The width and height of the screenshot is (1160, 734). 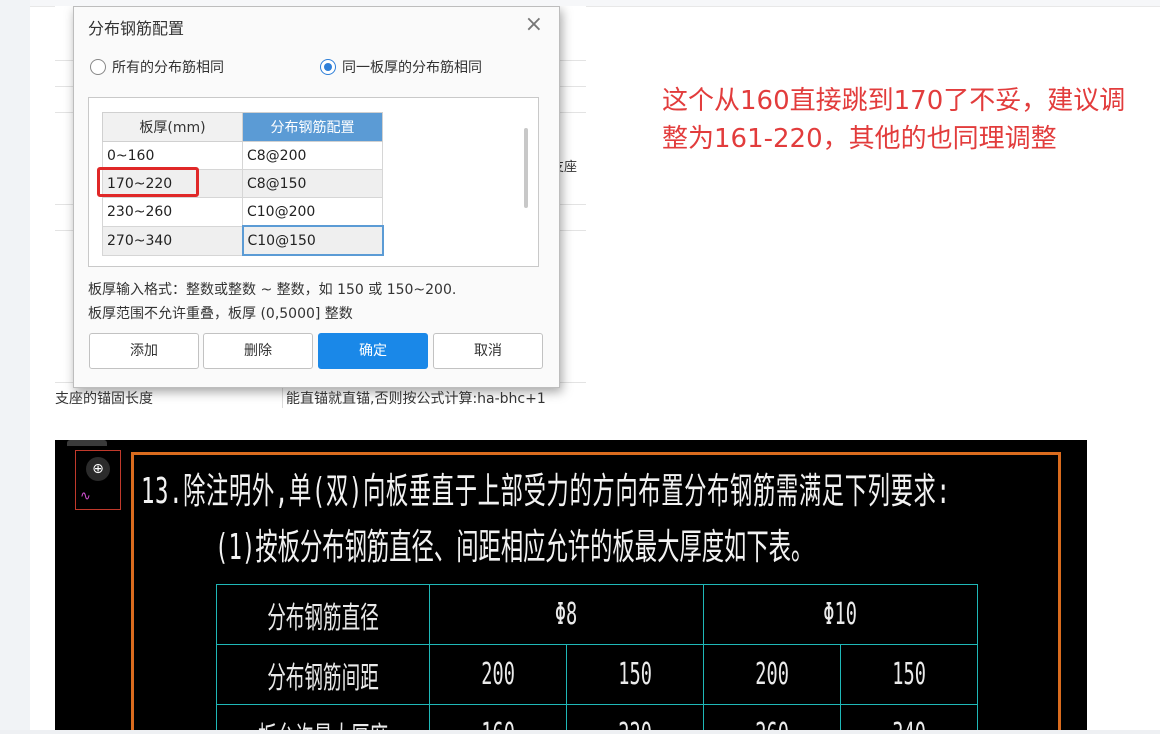 What do you see at coordinates (168, 68) in the screenshot?
I see `radio-all-same-label: 所有的分布筋相同` at bounding box center [168, 68].